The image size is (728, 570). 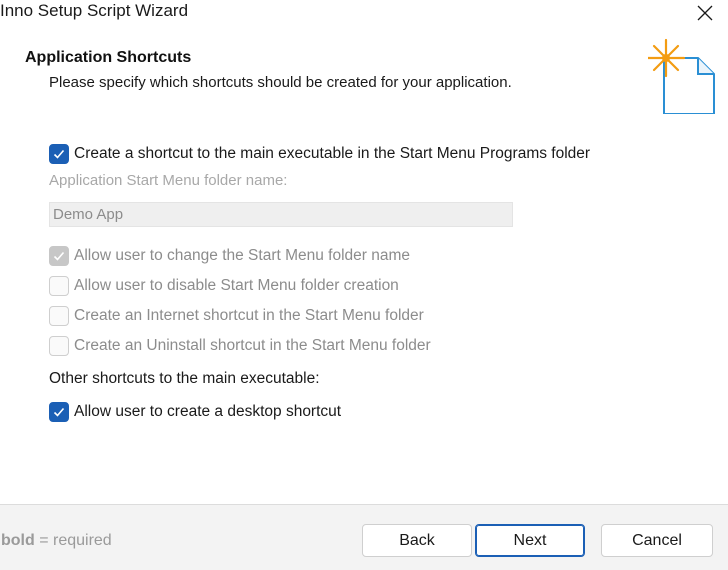 I want to click on folder-name-input, so click(x=281, y=214).